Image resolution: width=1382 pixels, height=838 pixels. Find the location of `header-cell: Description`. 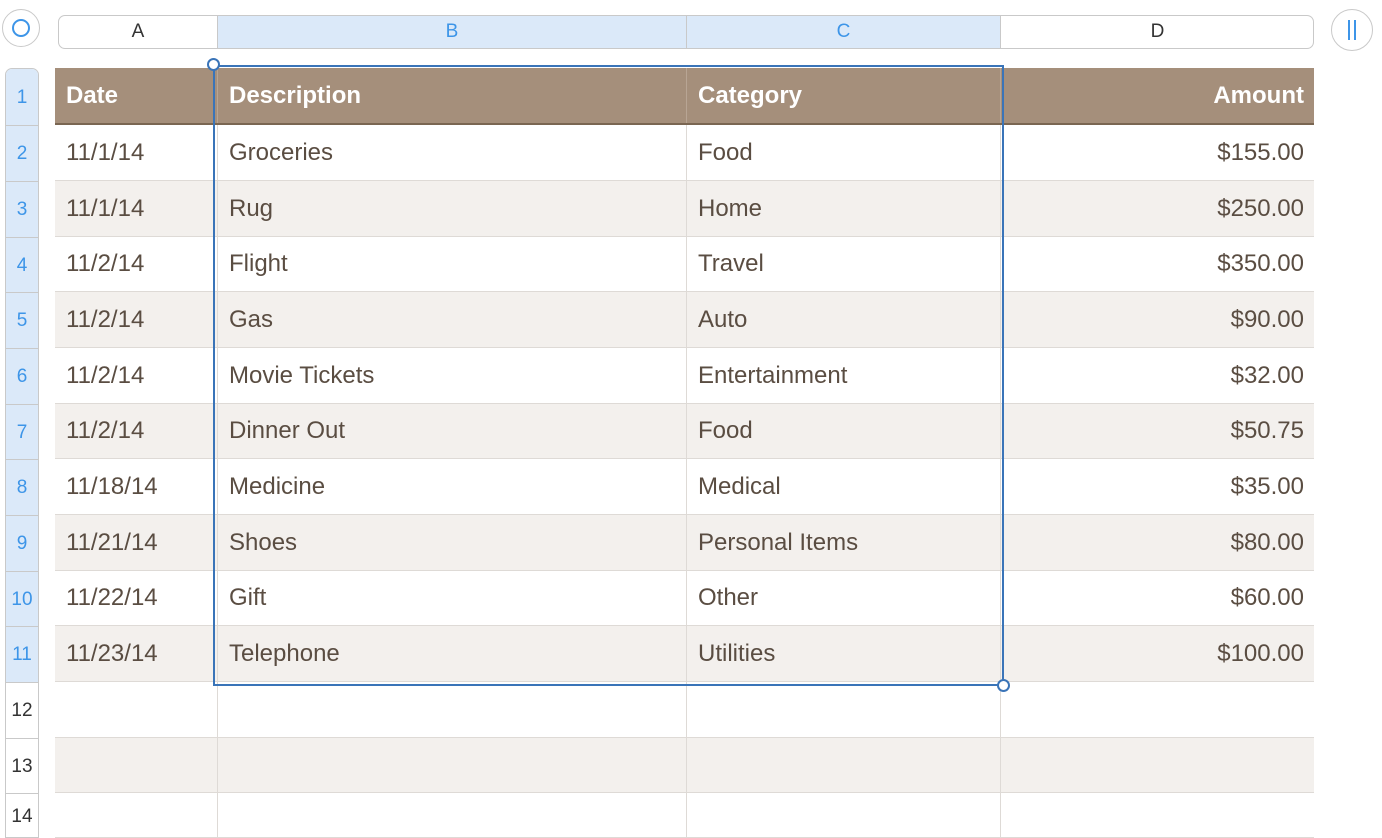

header-cell: Description is located at coordinates (452, 95).